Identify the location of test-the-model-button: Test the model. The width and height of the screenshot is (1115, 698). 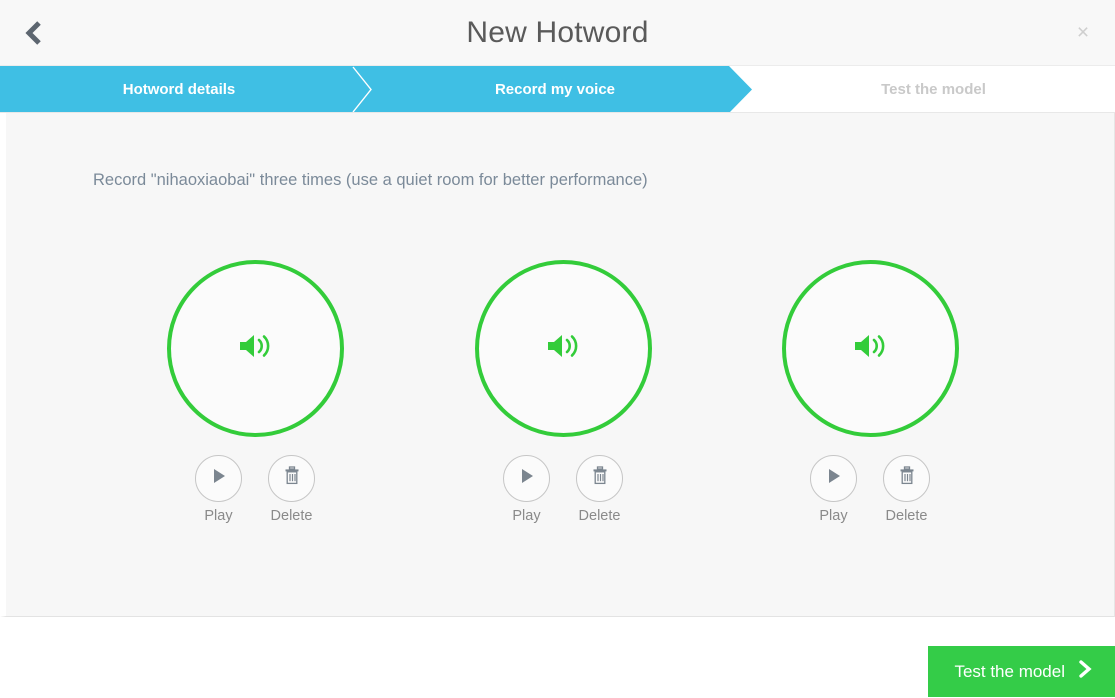
(1021, 671).